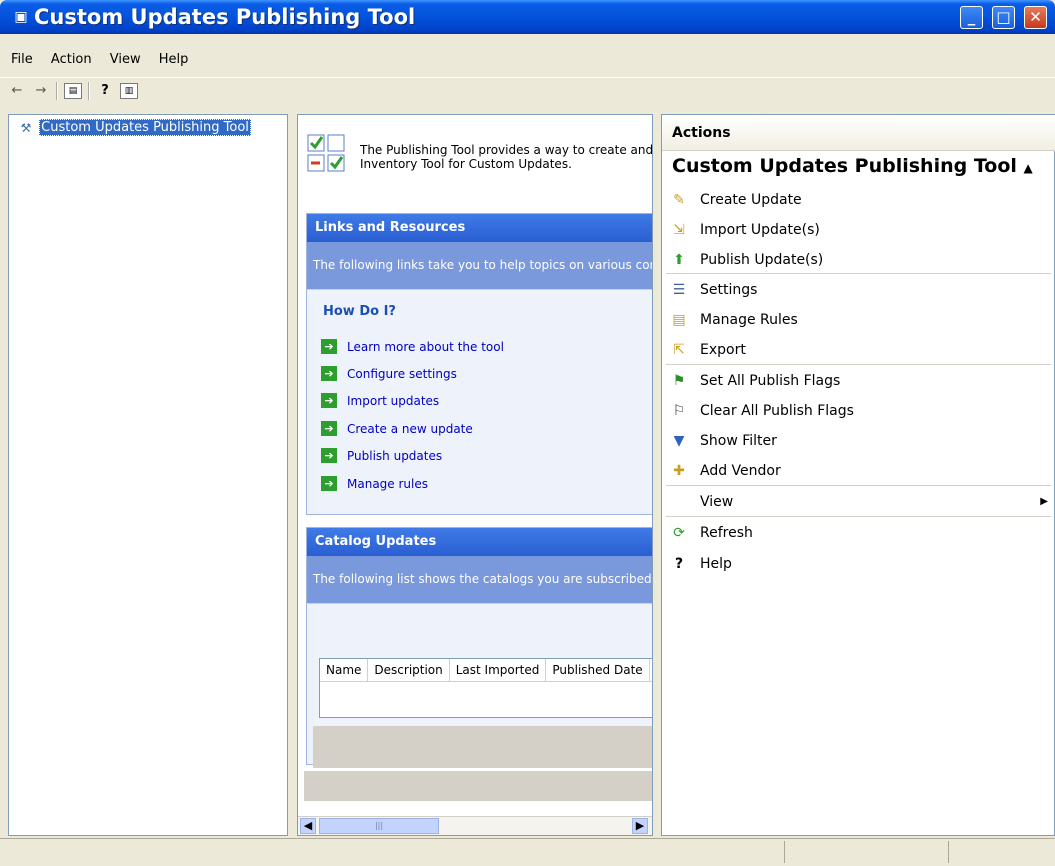 This screenshot has height=866, width=1055. Describe the element at coordinates (777, 411) in the screenshot. I see `action-label: Clear All Publish Flags` at that location.